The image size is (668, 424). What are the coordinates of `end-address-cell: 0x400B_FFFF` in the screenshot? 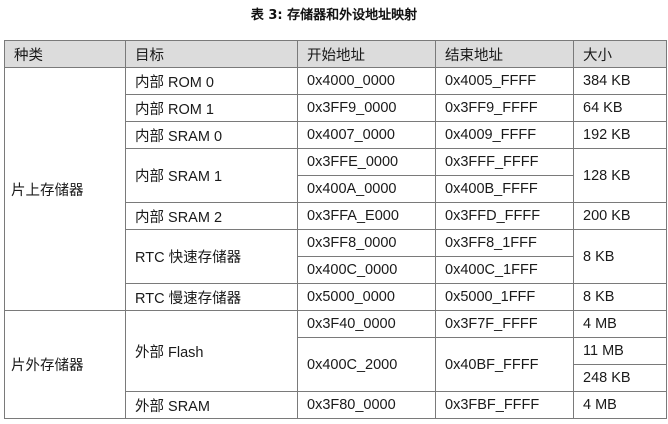 It's located at (504, 189).